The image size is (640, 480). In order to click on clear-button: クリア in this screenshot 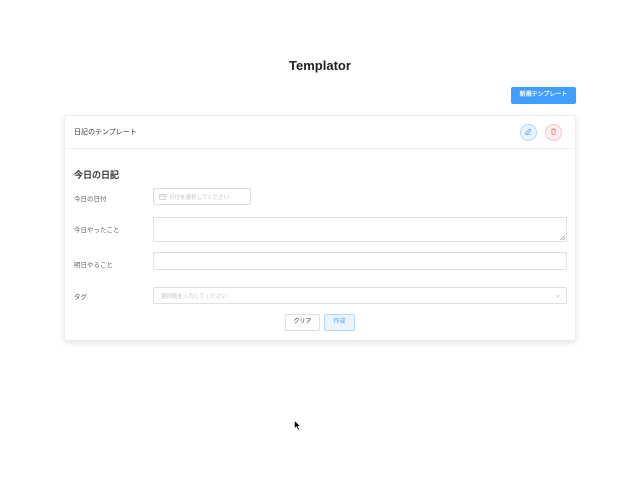, I will do `click(302, 322)`.